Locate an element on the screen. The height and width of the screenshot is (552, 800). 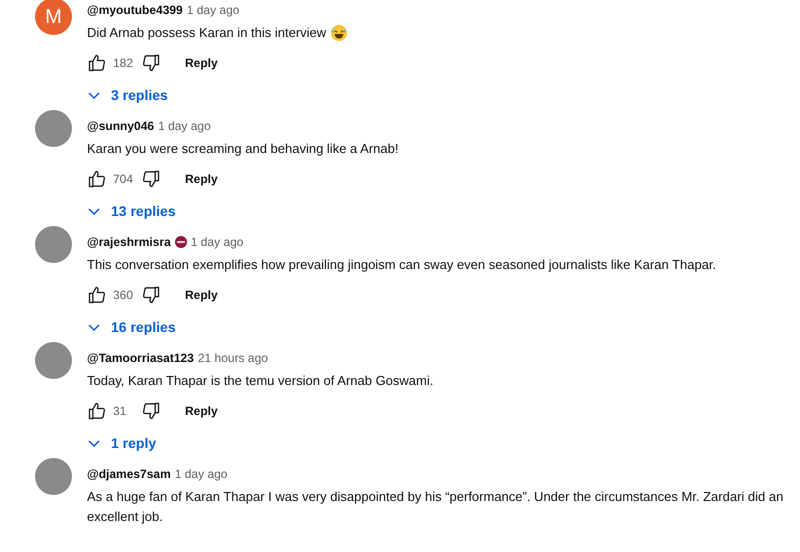
show-replies-button: 13 replies is located at coordinates (131, 211).